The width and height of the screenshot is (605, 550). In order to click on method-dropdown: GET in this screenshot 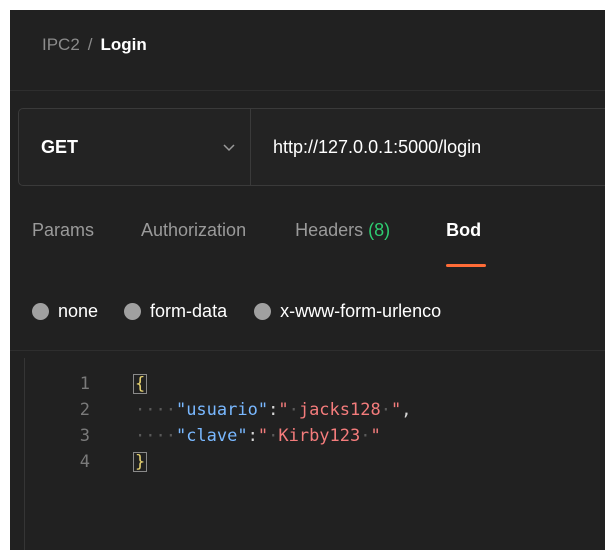, I will do `click(135, 147)`.